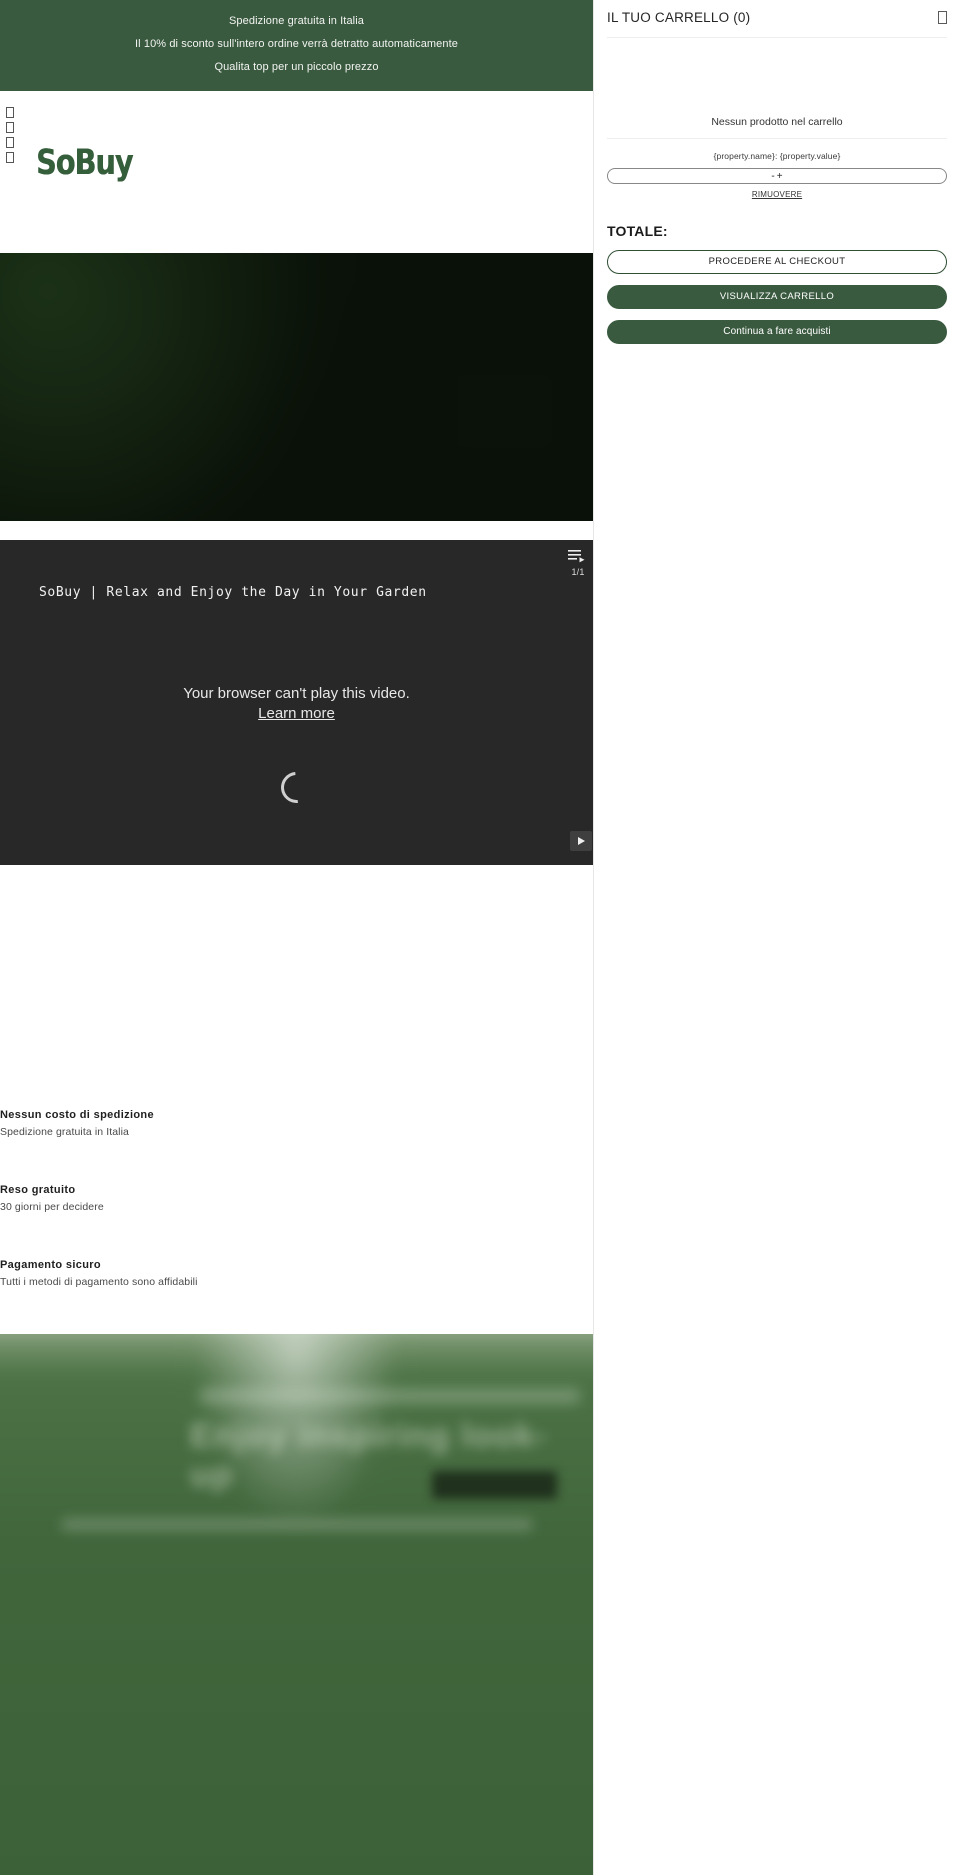 This screenshot has height=1875, width=960. What do you see at coordinates (777, 19) in the screenshot?
I see `cart-header: IL TUO CARRELLO (0)` at bounding box center [777, 19].